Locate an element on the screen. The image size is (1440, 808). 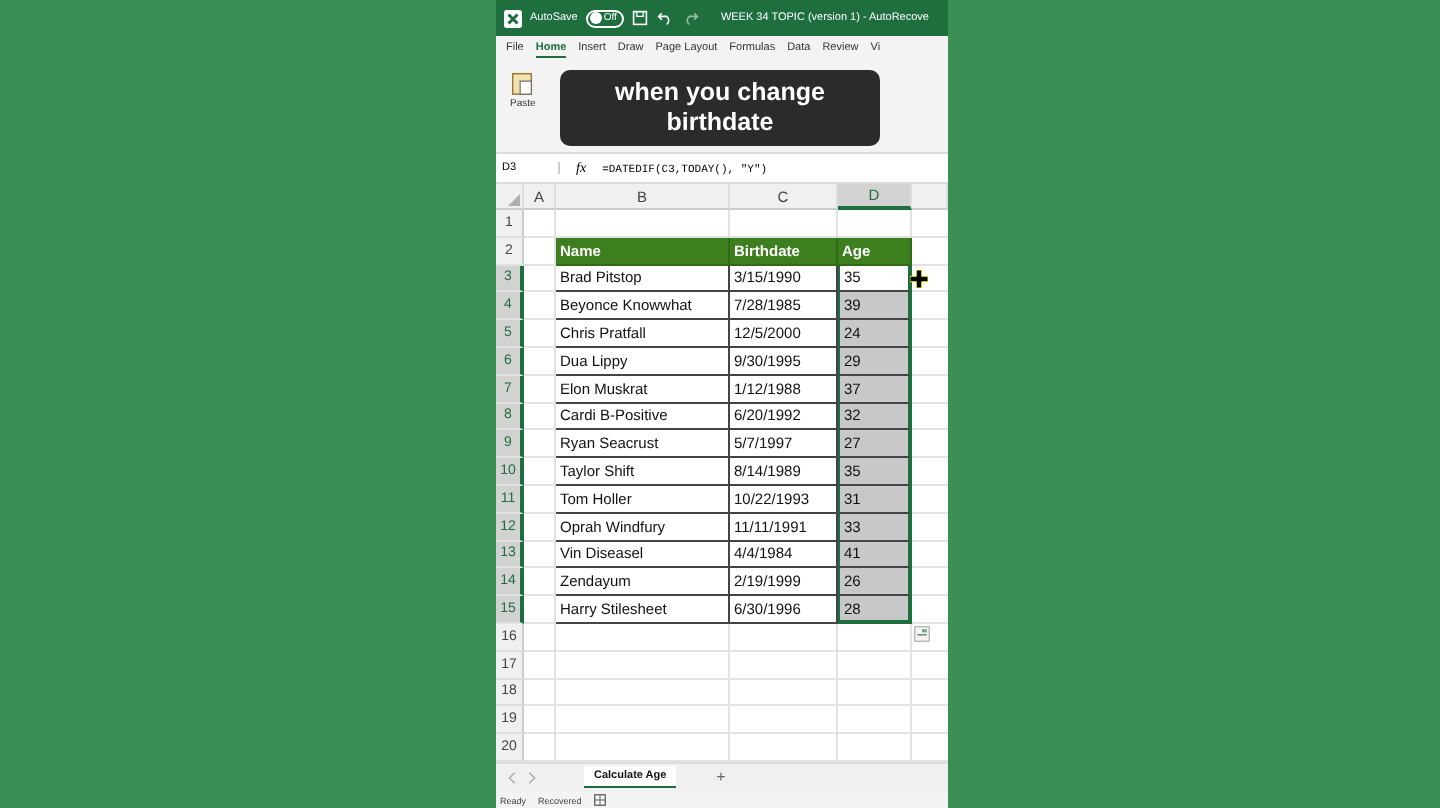
next-sheet-icon is located at coordinates (532, 777).